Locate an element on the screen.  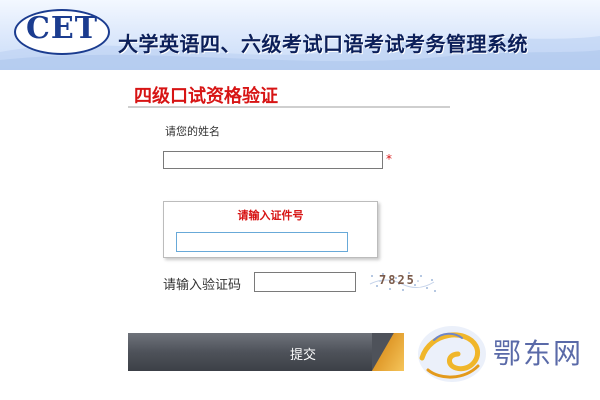
name-input is located at coordinates (273, 160).